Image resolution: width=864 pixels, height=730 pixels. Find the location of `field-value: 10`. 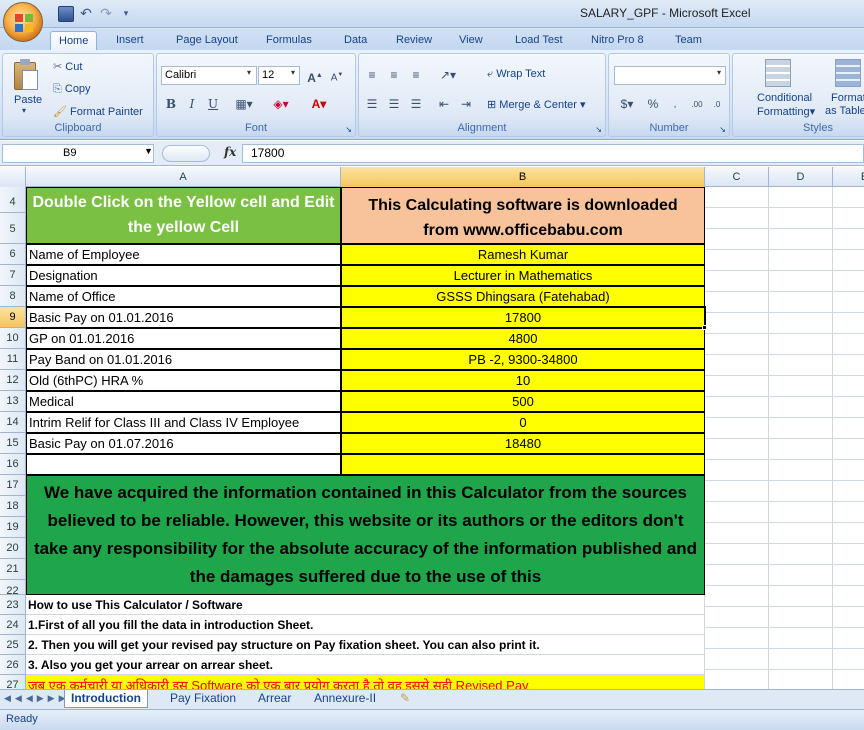

field-value: 10 is located at coordinates (523, 380).